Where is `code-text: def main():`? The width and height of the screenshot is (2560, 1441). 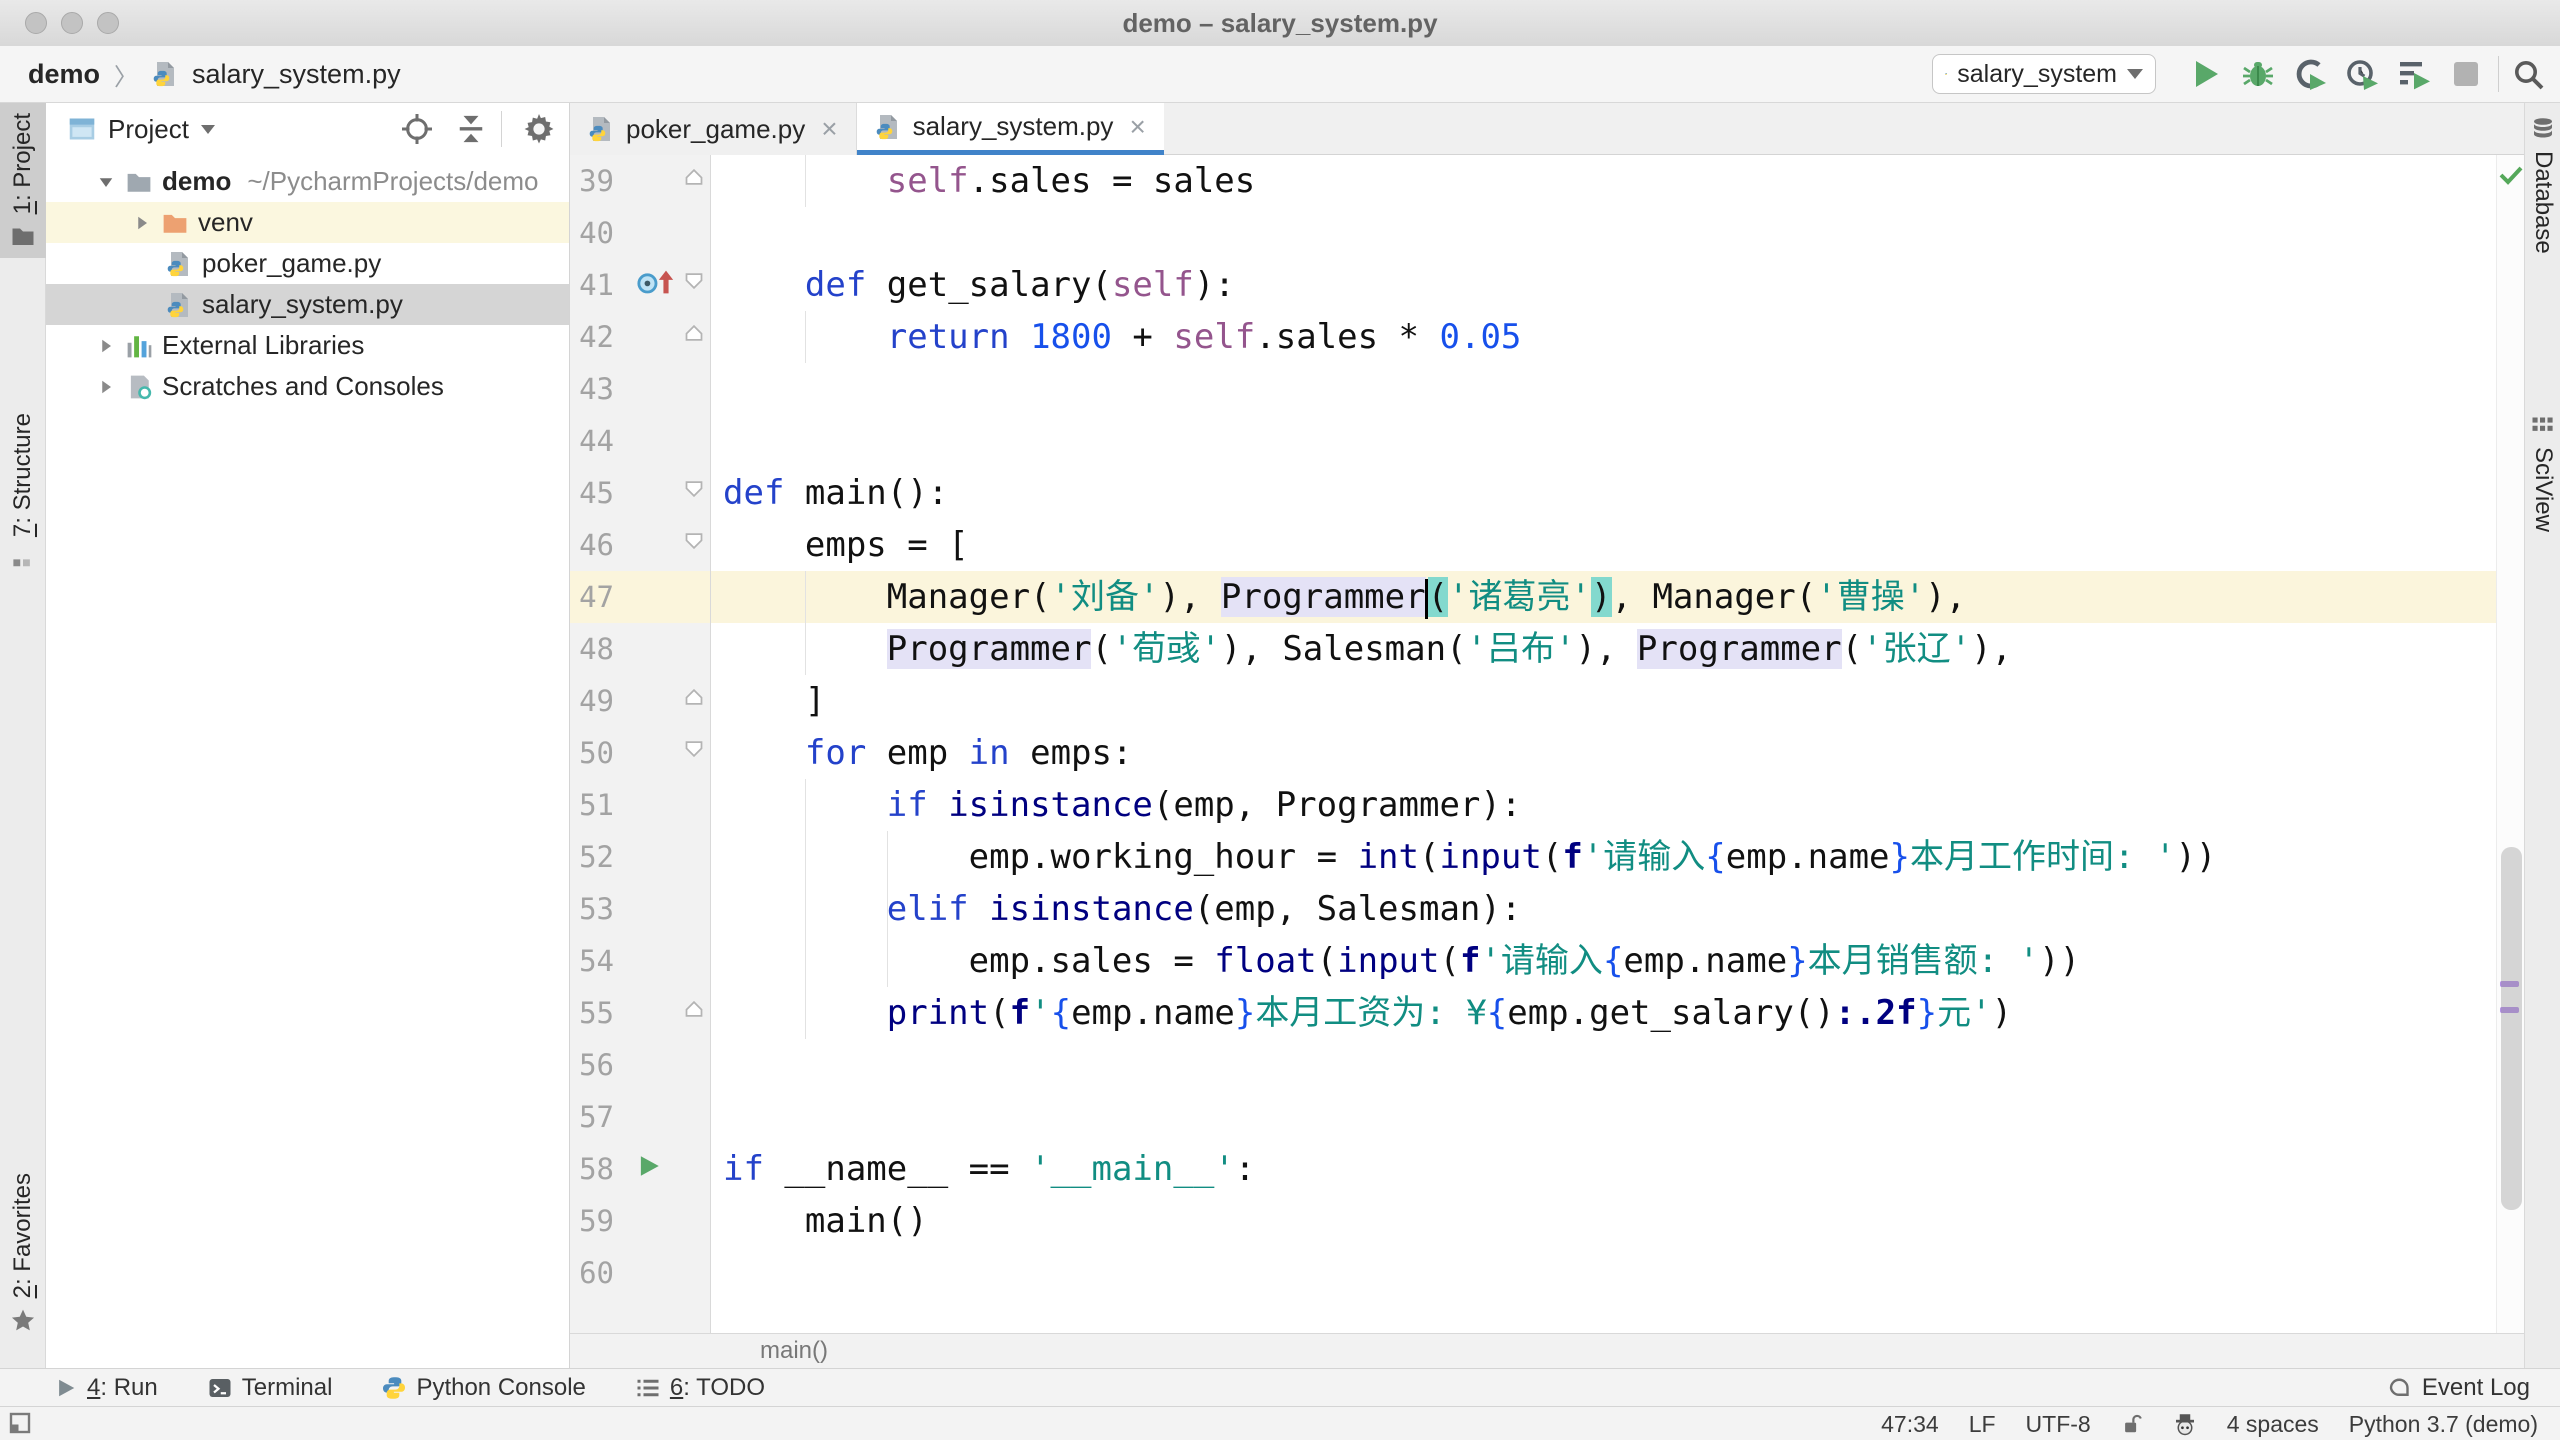
code-text: def main(): is located at coordinates (836, 493).